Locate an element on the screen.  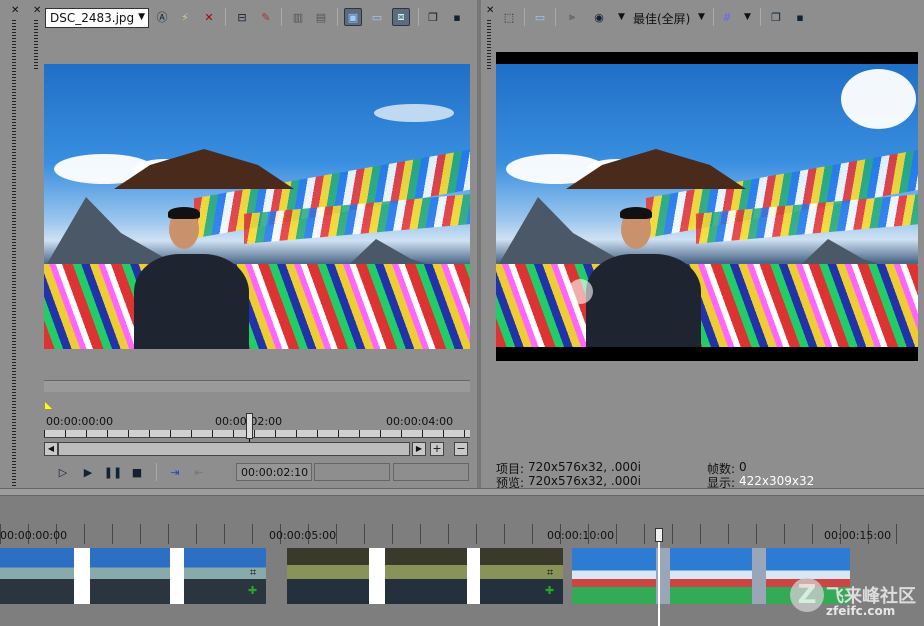
delete-icon: ✕ is located at coordinates (209, 17).